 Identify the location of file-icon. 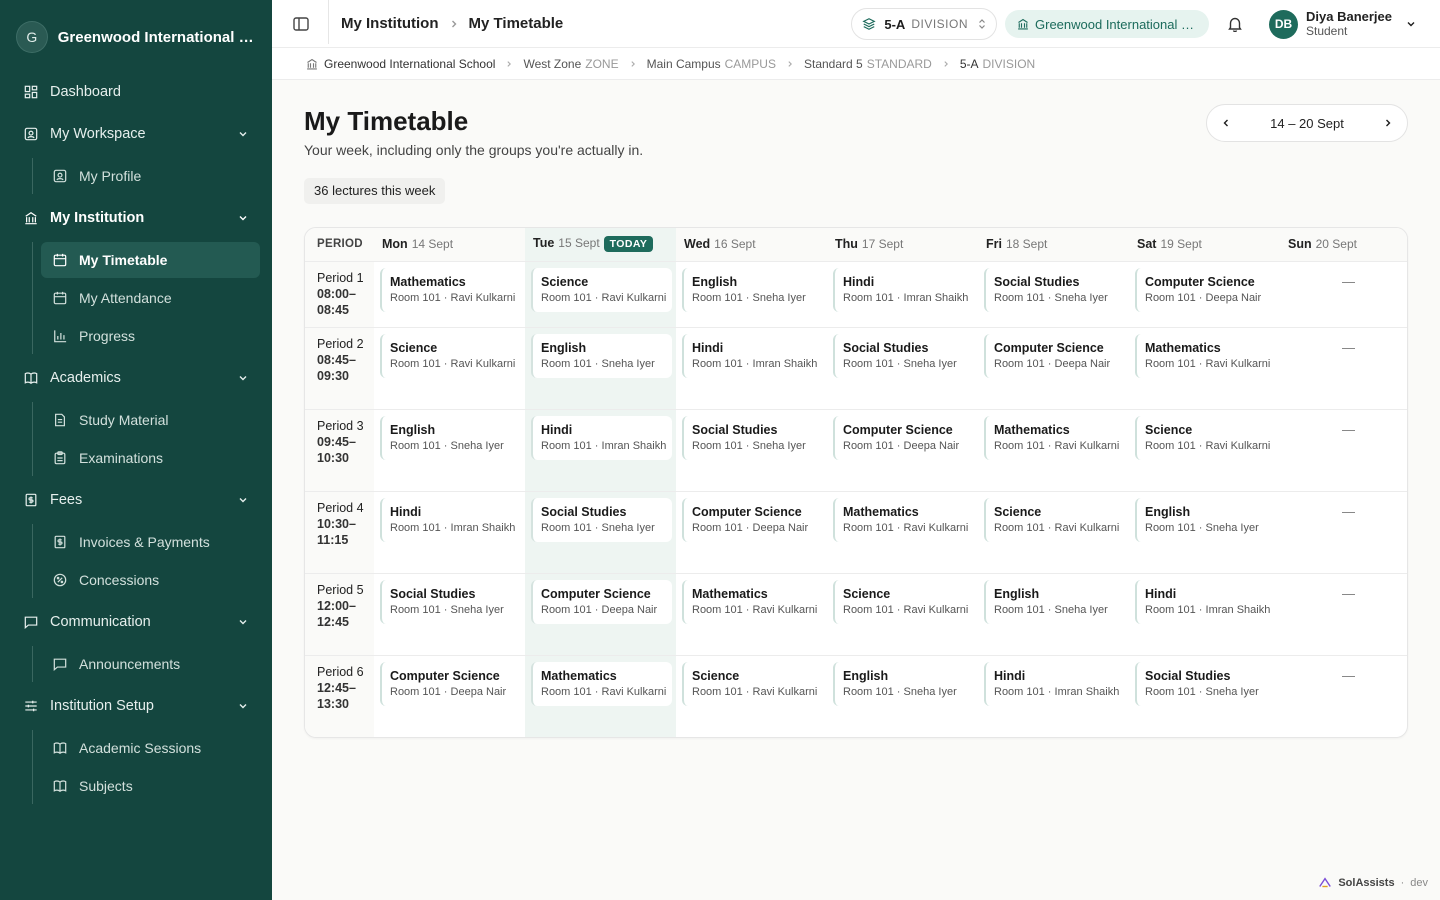
(60, 420).